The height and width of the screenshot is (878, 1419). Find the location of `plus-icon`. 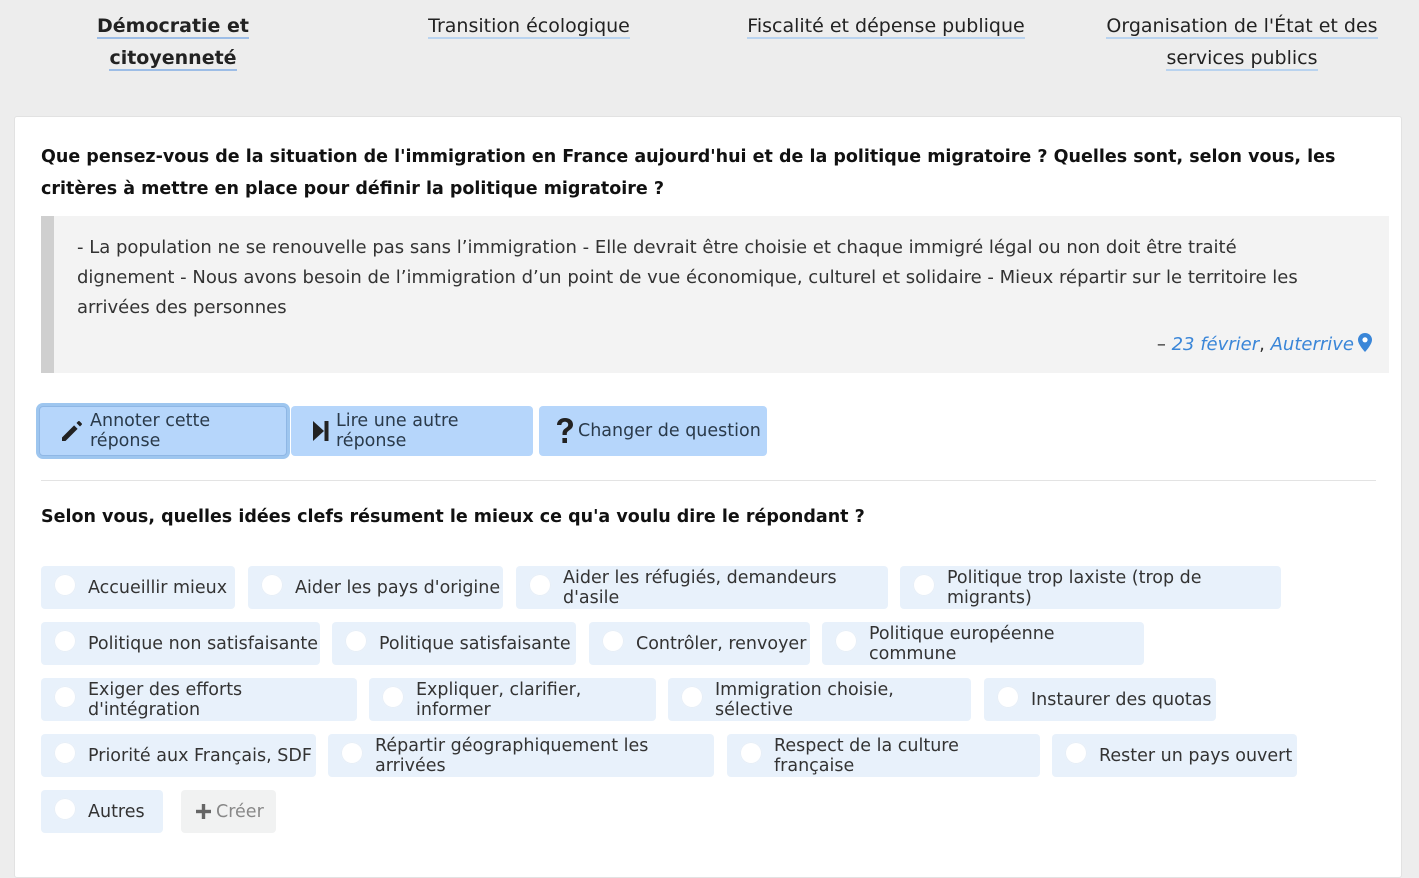

plus-icon is located at coordinates (203, 811).